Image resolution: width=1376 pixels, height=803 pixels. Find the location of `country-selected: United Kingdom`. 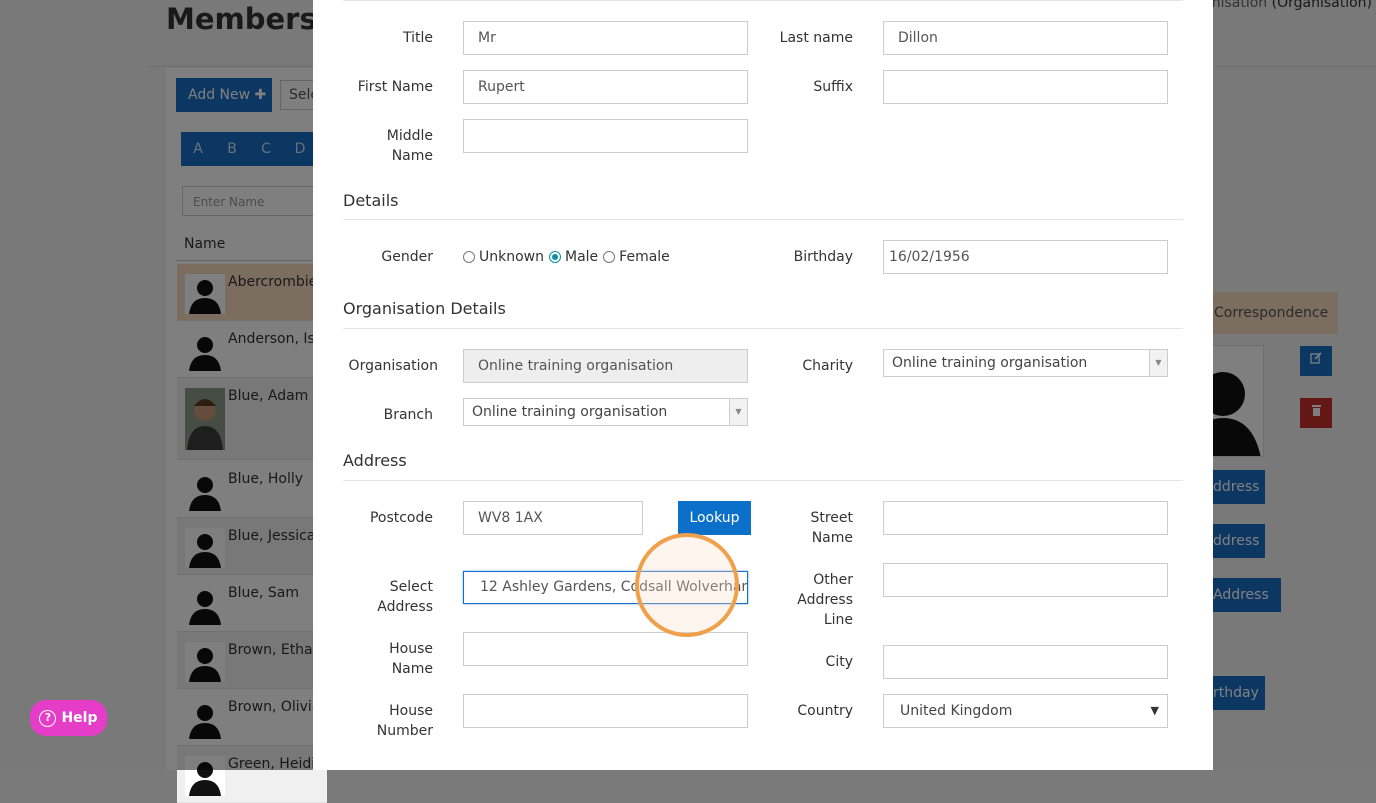

country-selected: United Kingdom is located at coordinates (956, 711).